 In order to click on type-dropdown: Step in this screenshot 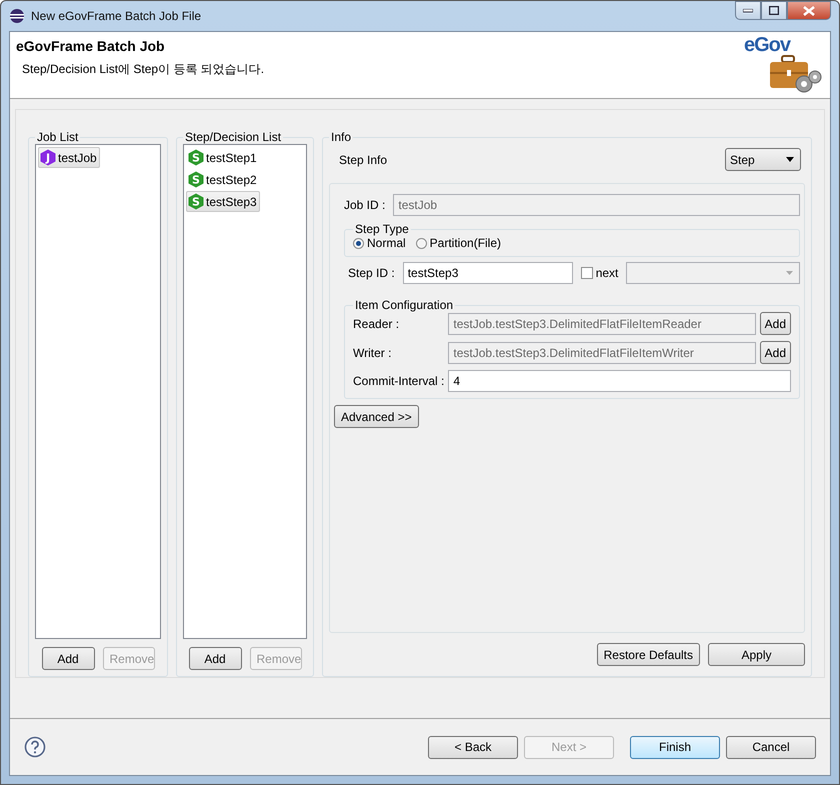, I will do `click(763, 159)`.